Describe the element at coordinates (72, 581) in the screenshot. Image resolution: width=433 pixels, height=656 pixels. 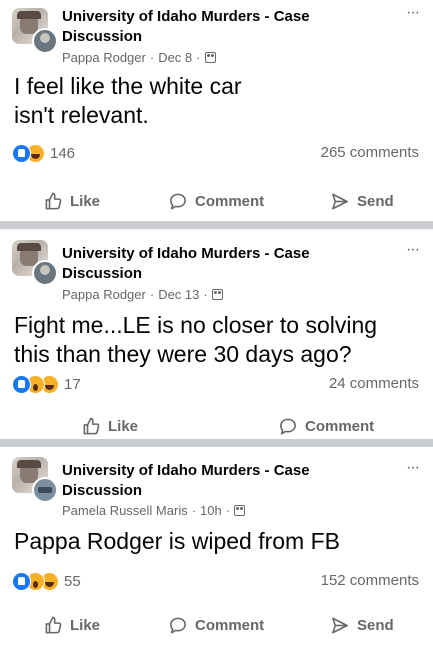
I see `reaction-count: 55` at that location.